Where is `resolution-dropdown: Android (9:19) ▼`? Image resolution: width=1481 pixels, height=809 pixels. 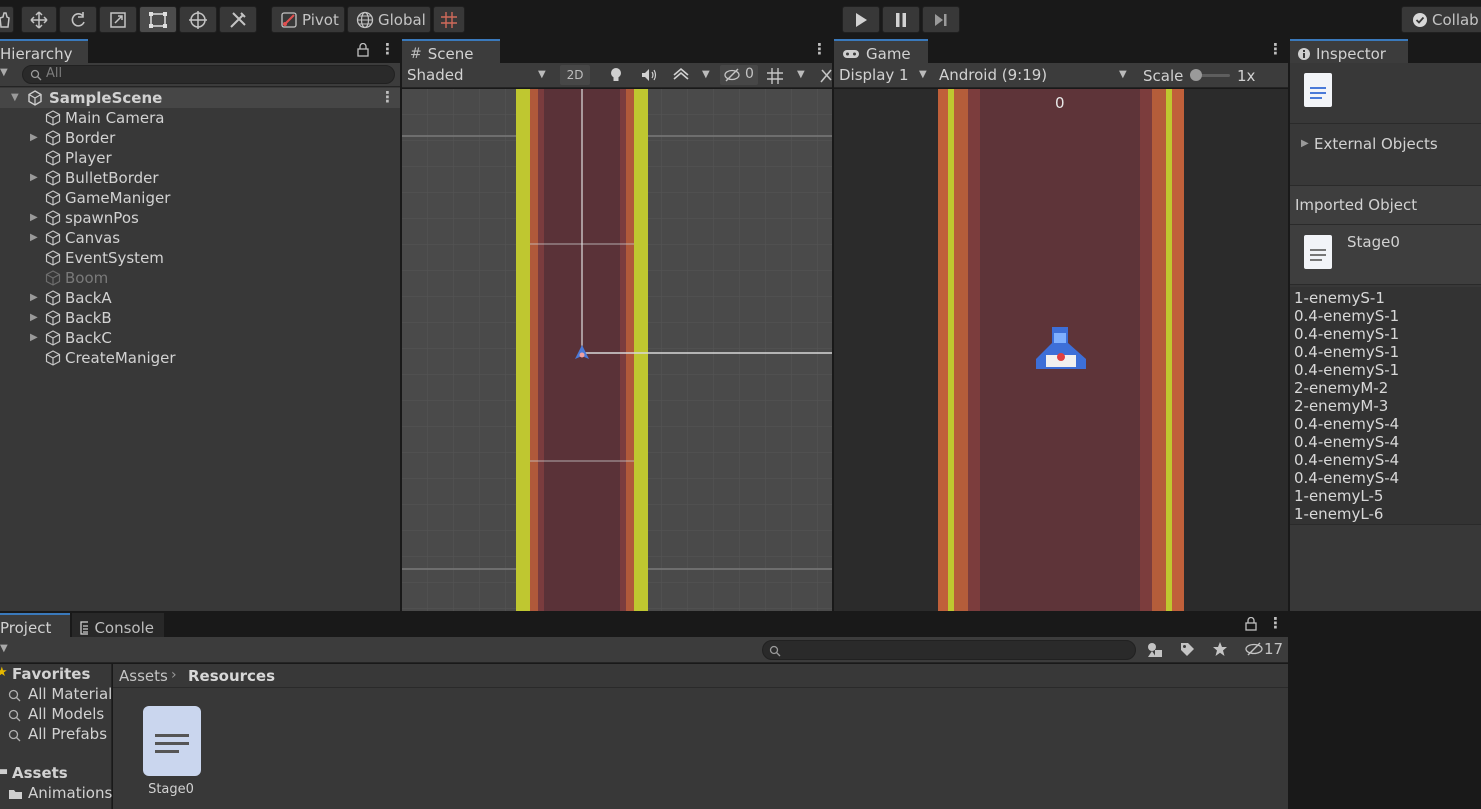
resolution-dropdown: Android (9:19) ▼ is located at coordinates (1035, 75).